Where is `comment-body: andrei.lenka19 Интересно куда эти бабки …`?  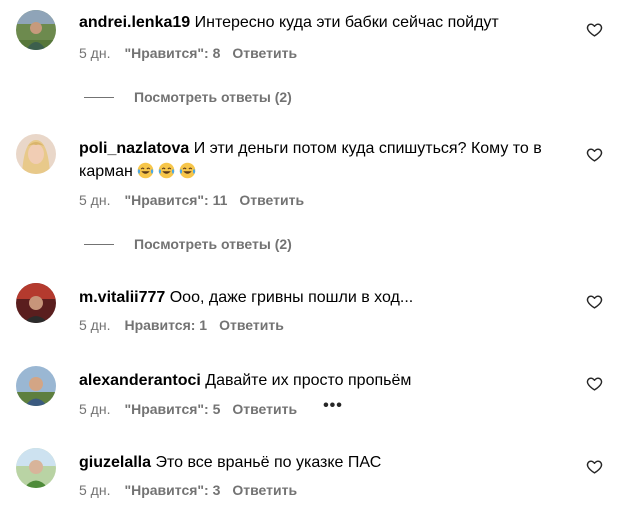
comment-body: andrei.lenka19 Интересно куда эти бабки … is located at coordinates (324, 22).